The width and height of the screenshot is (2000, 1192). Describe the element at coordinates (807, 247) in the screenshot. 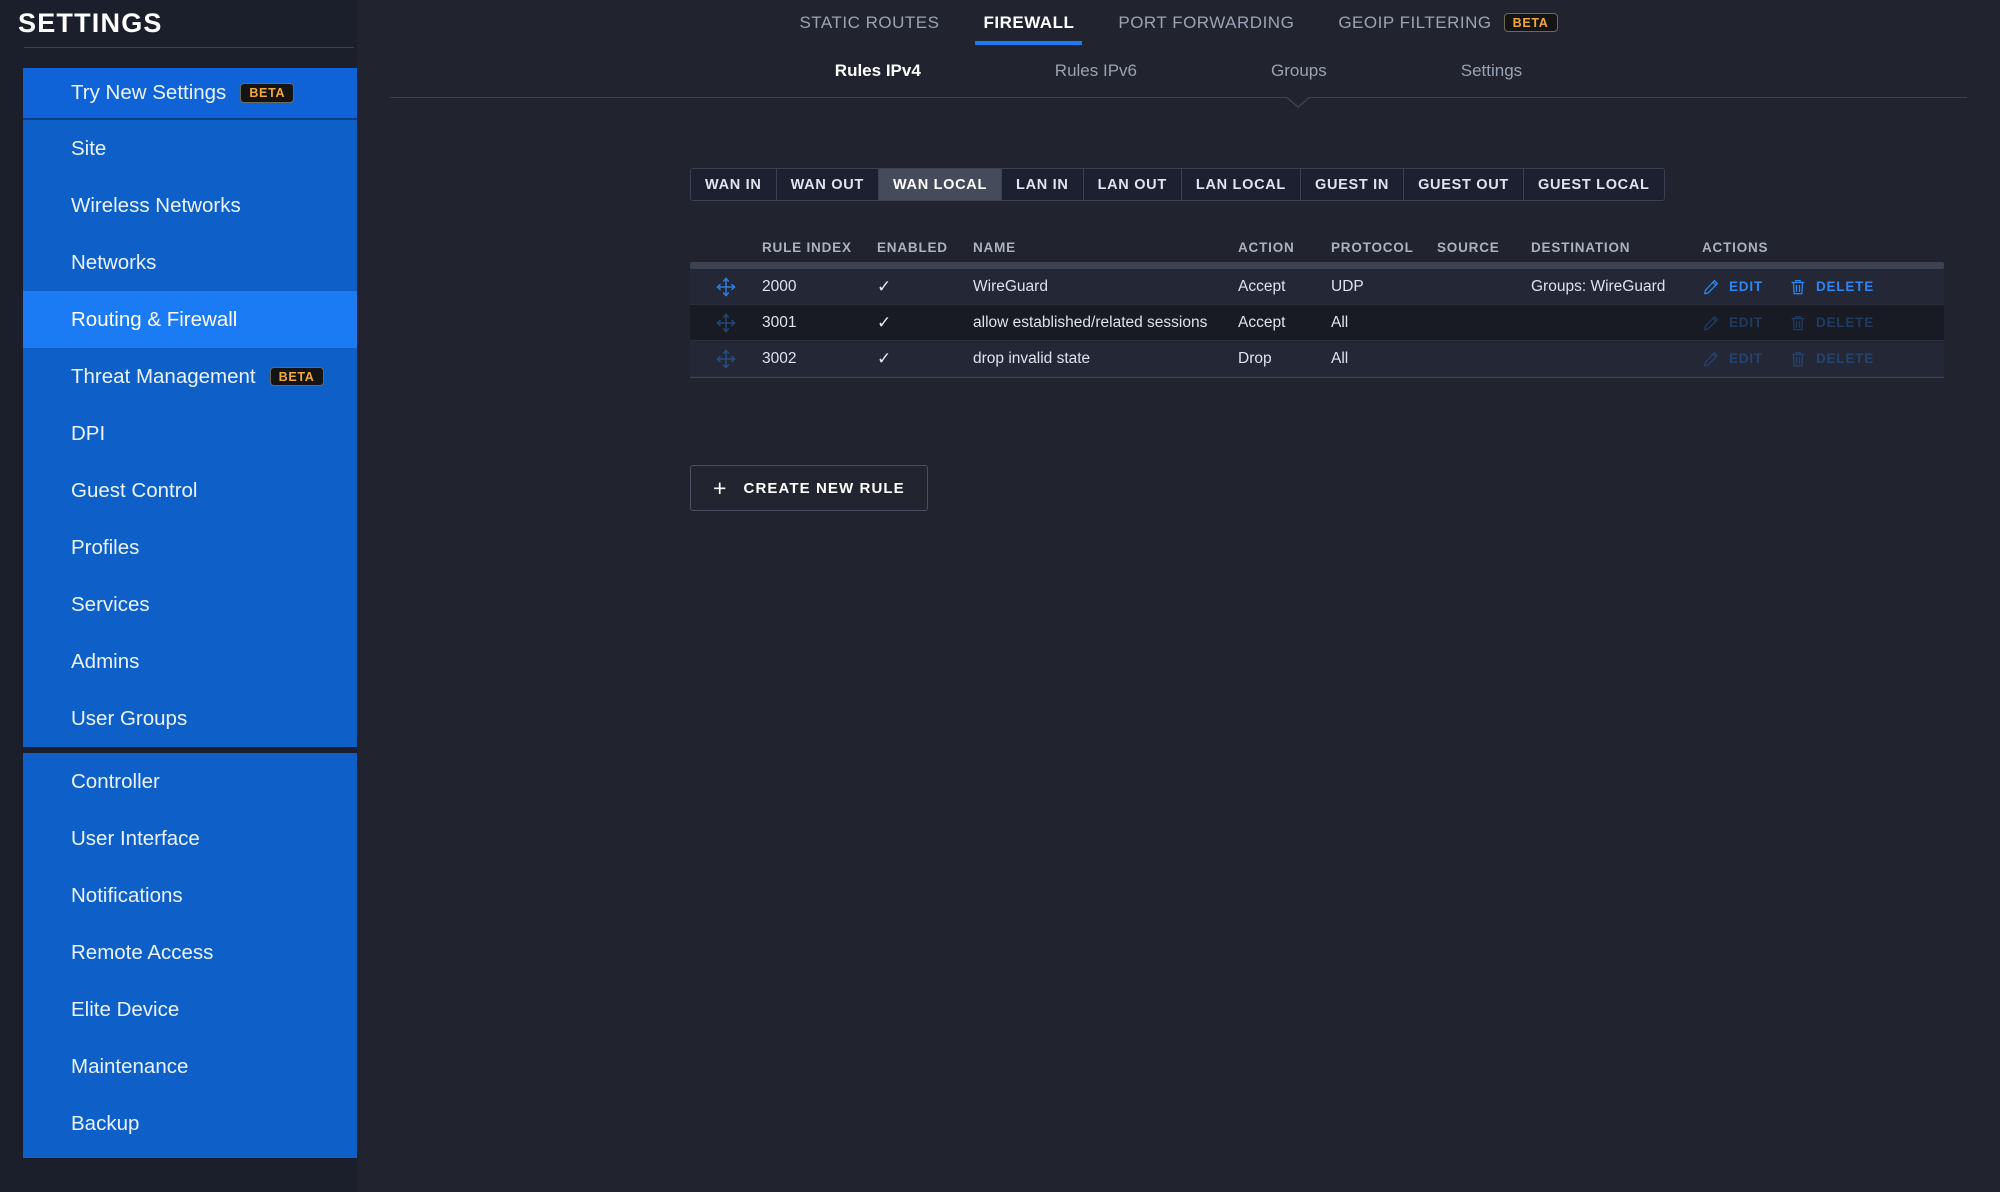

I see `column-header-rule-index: RULE INDEX` at that location.